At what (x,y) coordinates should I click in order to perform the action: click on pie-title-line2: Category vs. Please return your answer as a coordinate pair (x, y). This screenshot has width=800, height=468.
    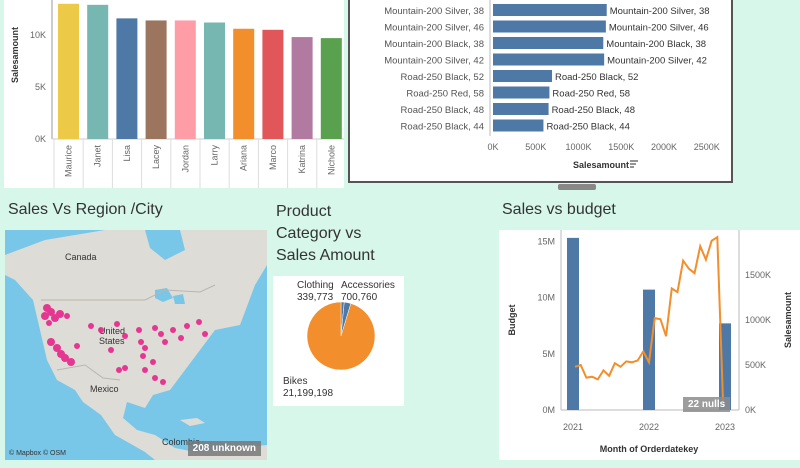
    Looking at the image, I should click on (319, 233).